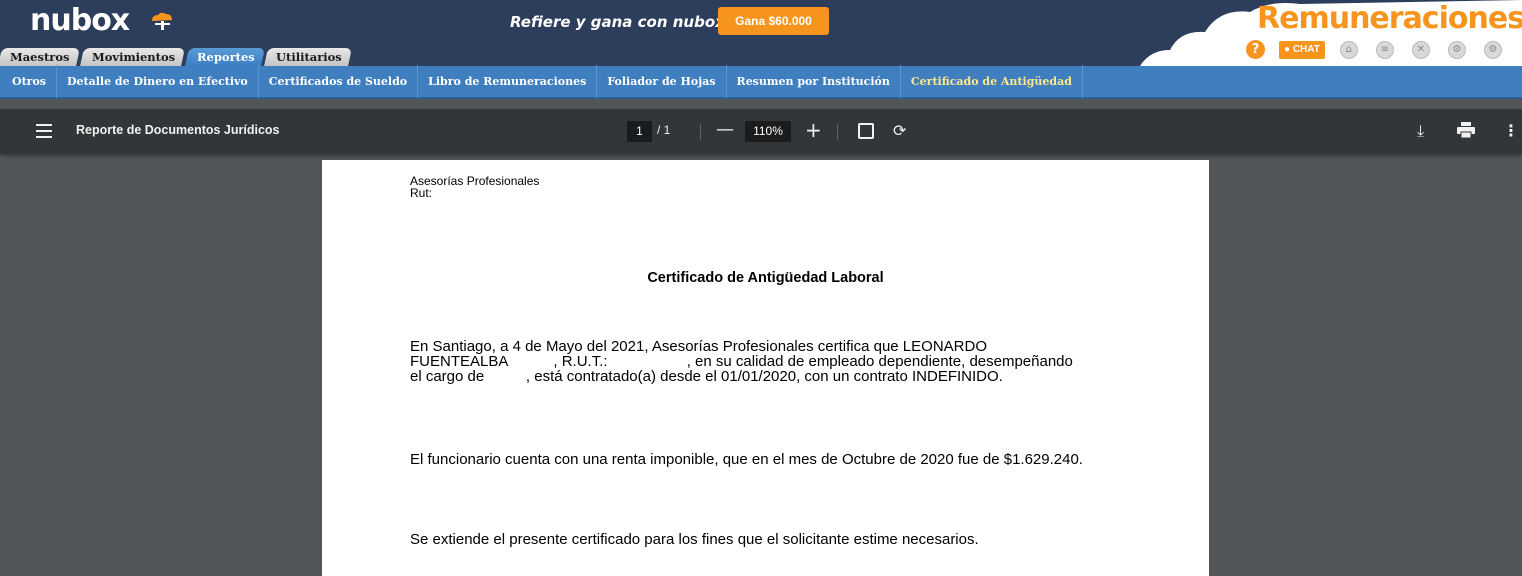  What do you see at coordinates (992, 81) in the screenshot?
I see `subnav-certificado-antiguedad: Certificado de Antigüedad` at bounding box center [992, 81].